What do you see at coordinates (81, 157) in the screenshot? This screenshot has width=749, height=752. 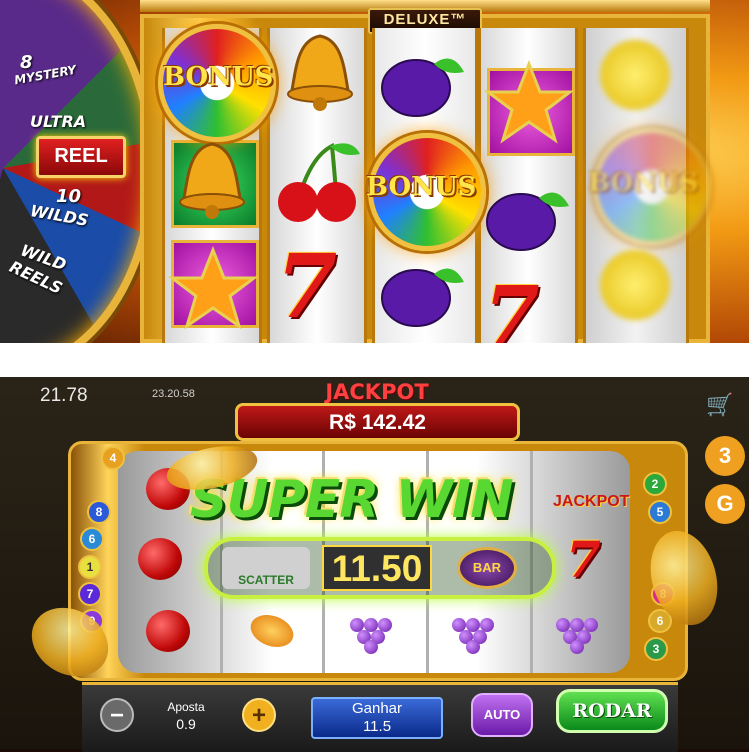 I see `wheel-segment-reel: REEL` at bounding box center [81, 157].